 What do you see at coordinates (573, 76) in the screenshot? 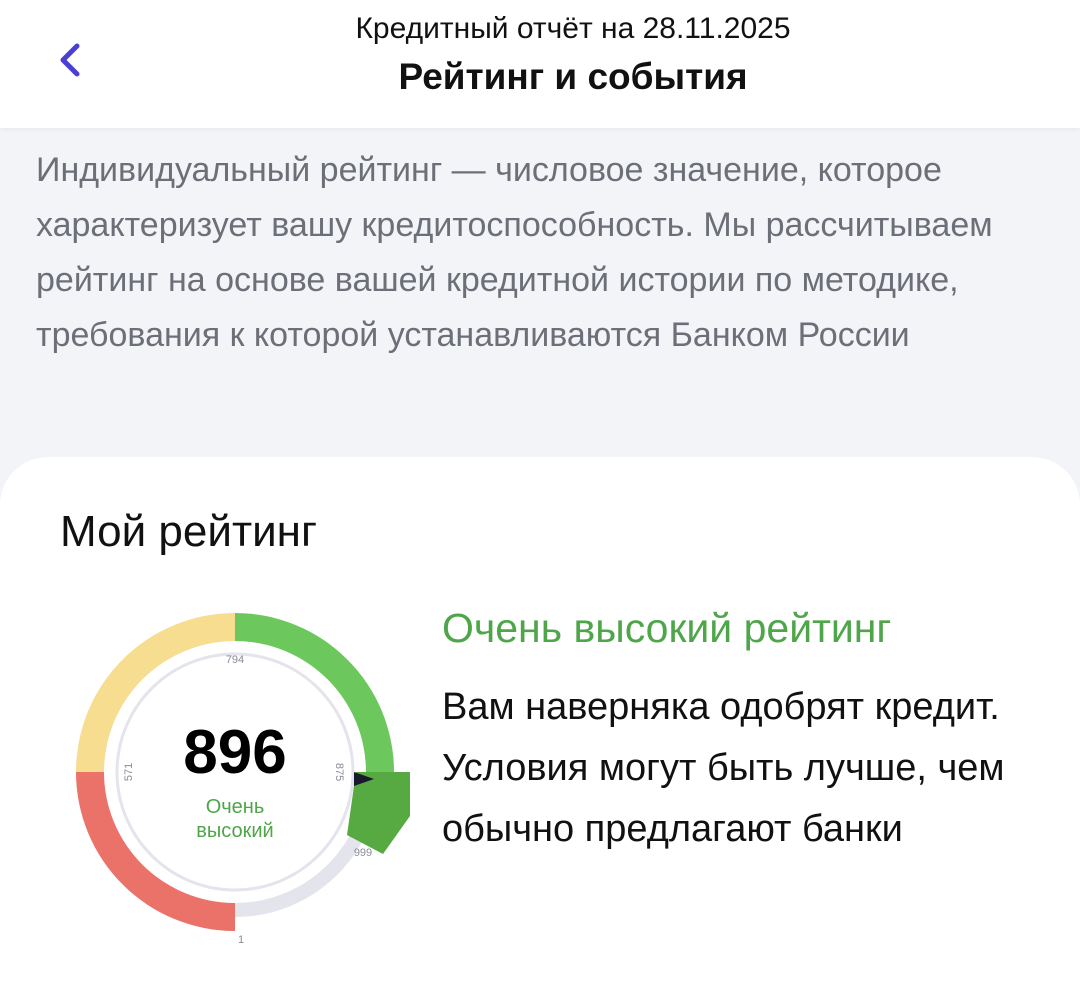
I see `page-title: Рейтинг и события` at bounding box center [573, 76].